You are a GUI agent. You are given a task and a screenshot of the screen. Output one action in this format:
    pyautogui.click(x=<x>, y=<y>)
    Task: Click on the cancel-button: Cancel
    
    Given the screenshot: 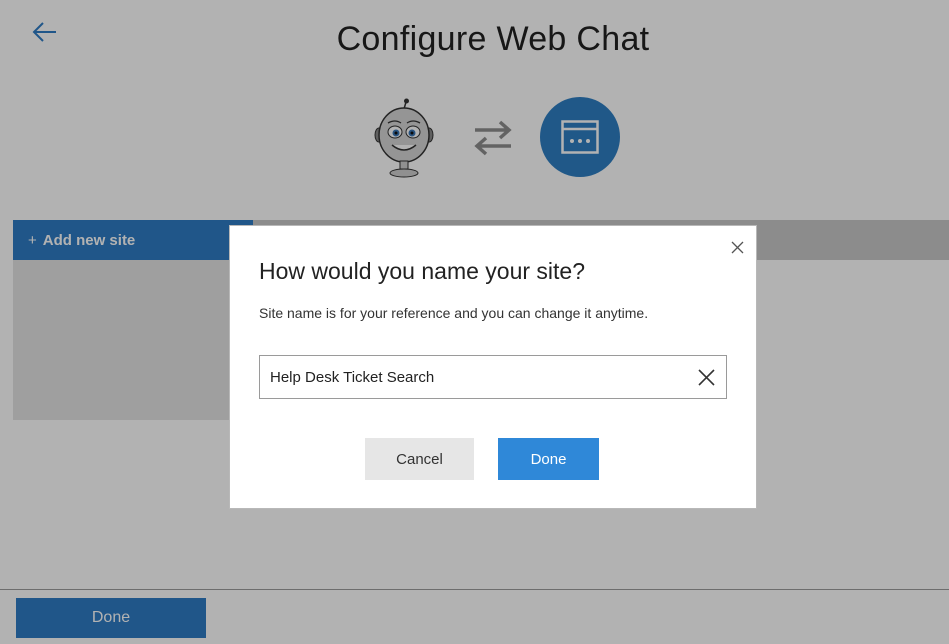 What is the action you would take?
    pyautogui.click(x=419, y=459)
    